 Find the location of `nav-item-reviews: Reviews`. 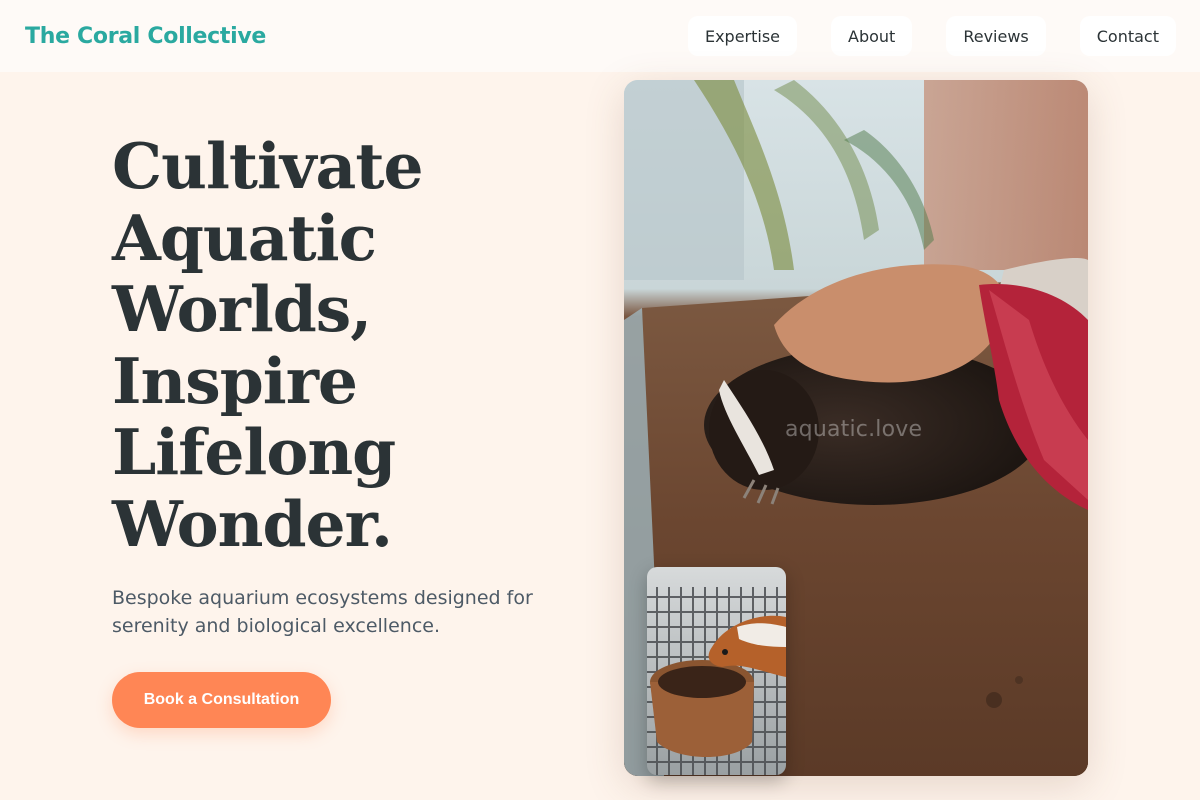

nav-item-reviews: Reviews is located at coordinates (996, 36).